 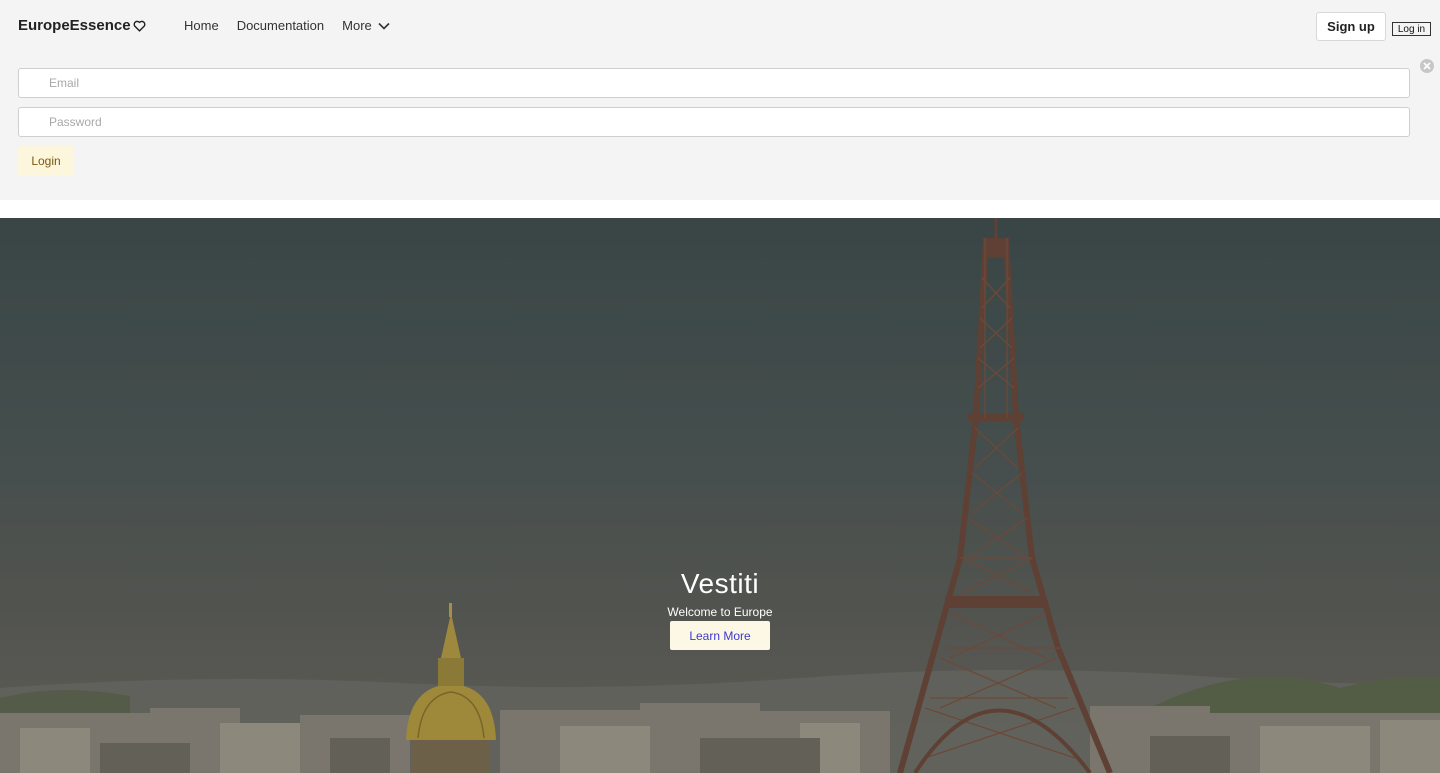 I want to click on learn-more-button: Learn More, so click(x=720, y=635).